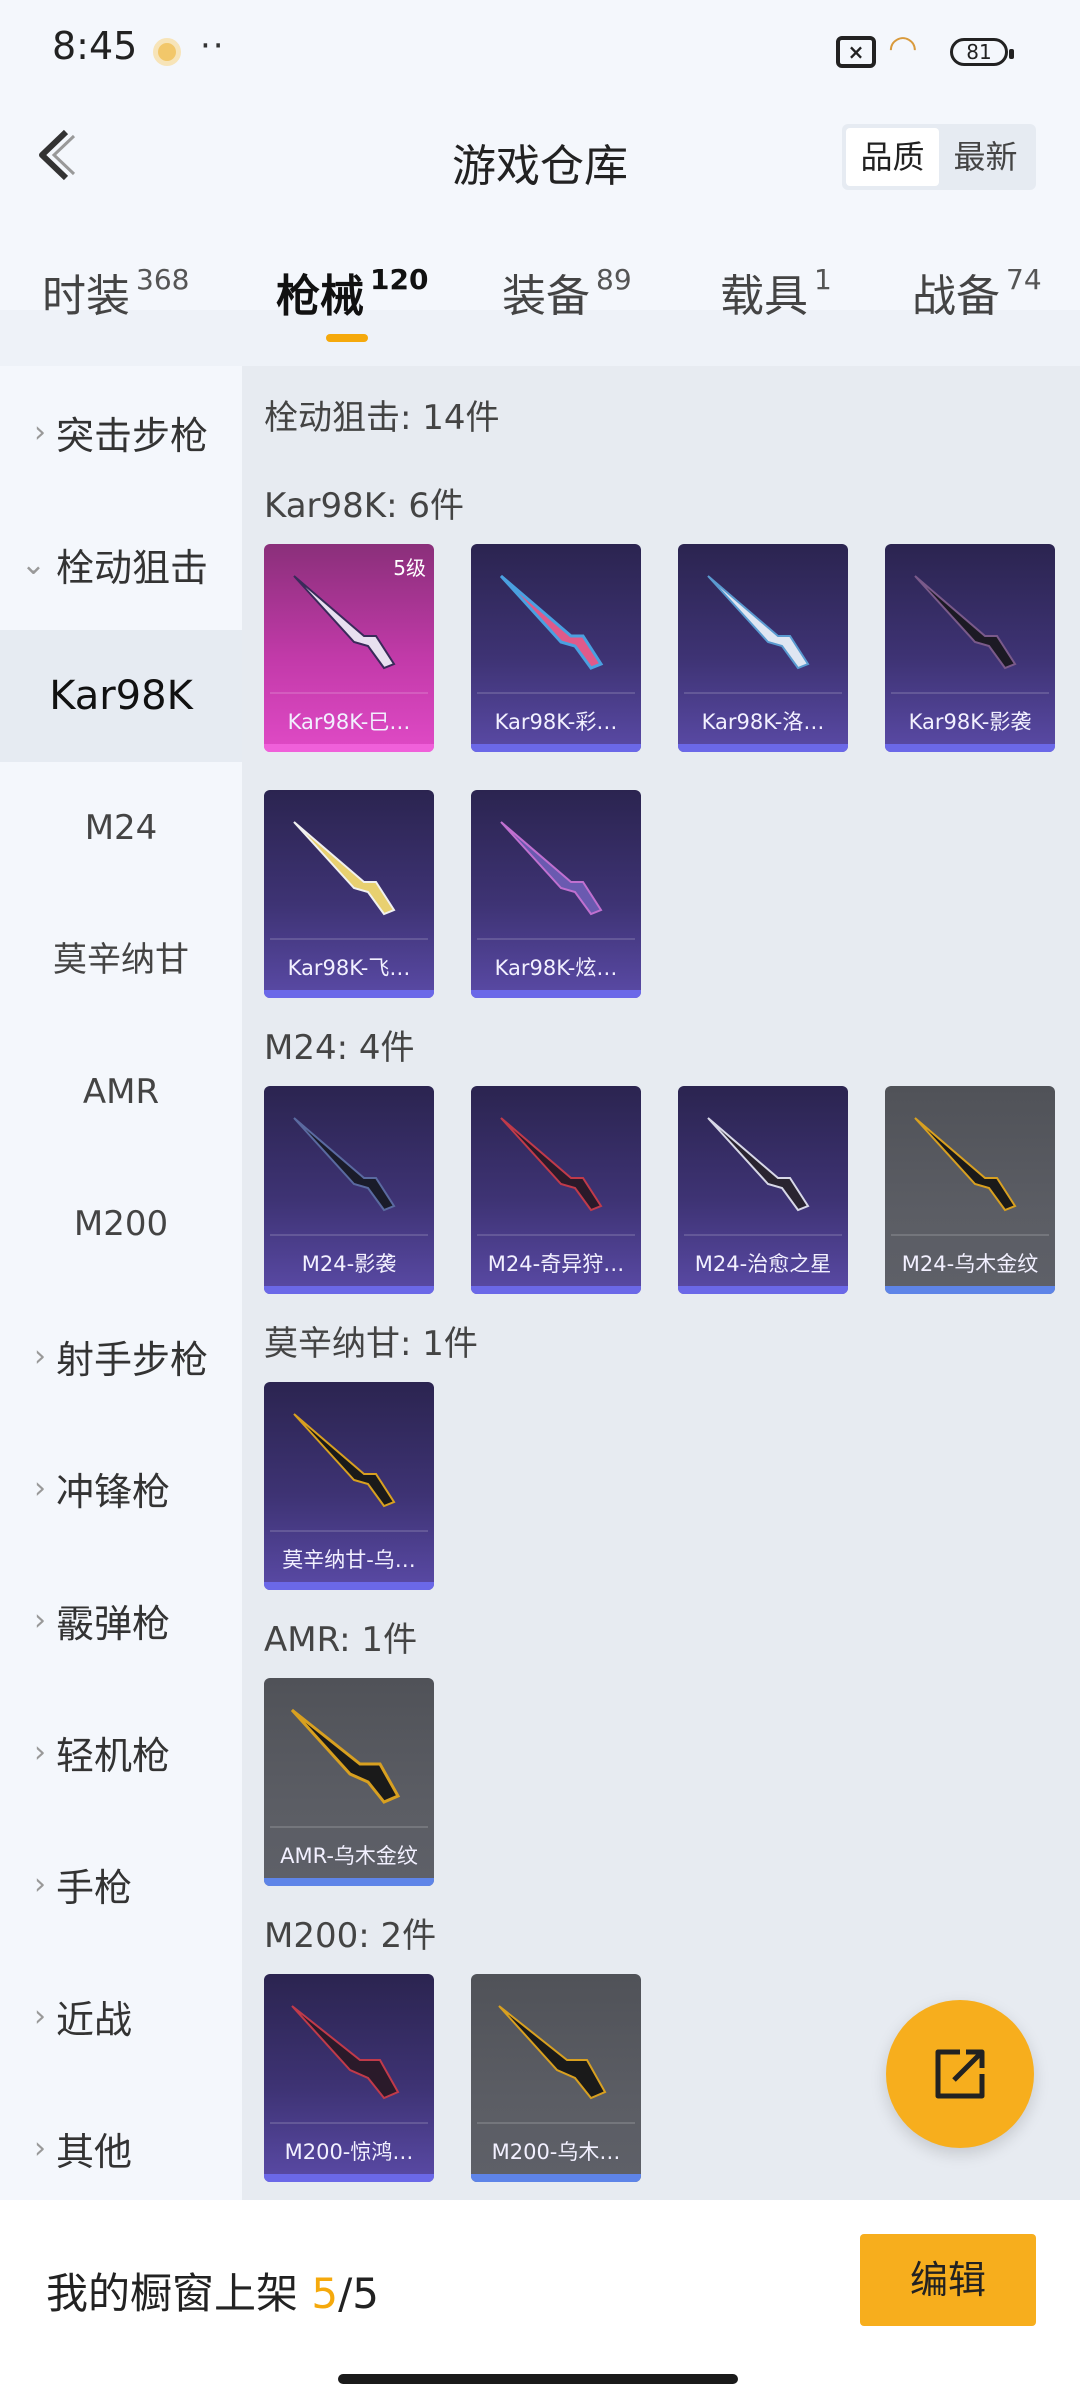  Describe the element at coordinates (350, 1936) in the screenshot. I see `section-title-m200: M200: 2件` at that location.